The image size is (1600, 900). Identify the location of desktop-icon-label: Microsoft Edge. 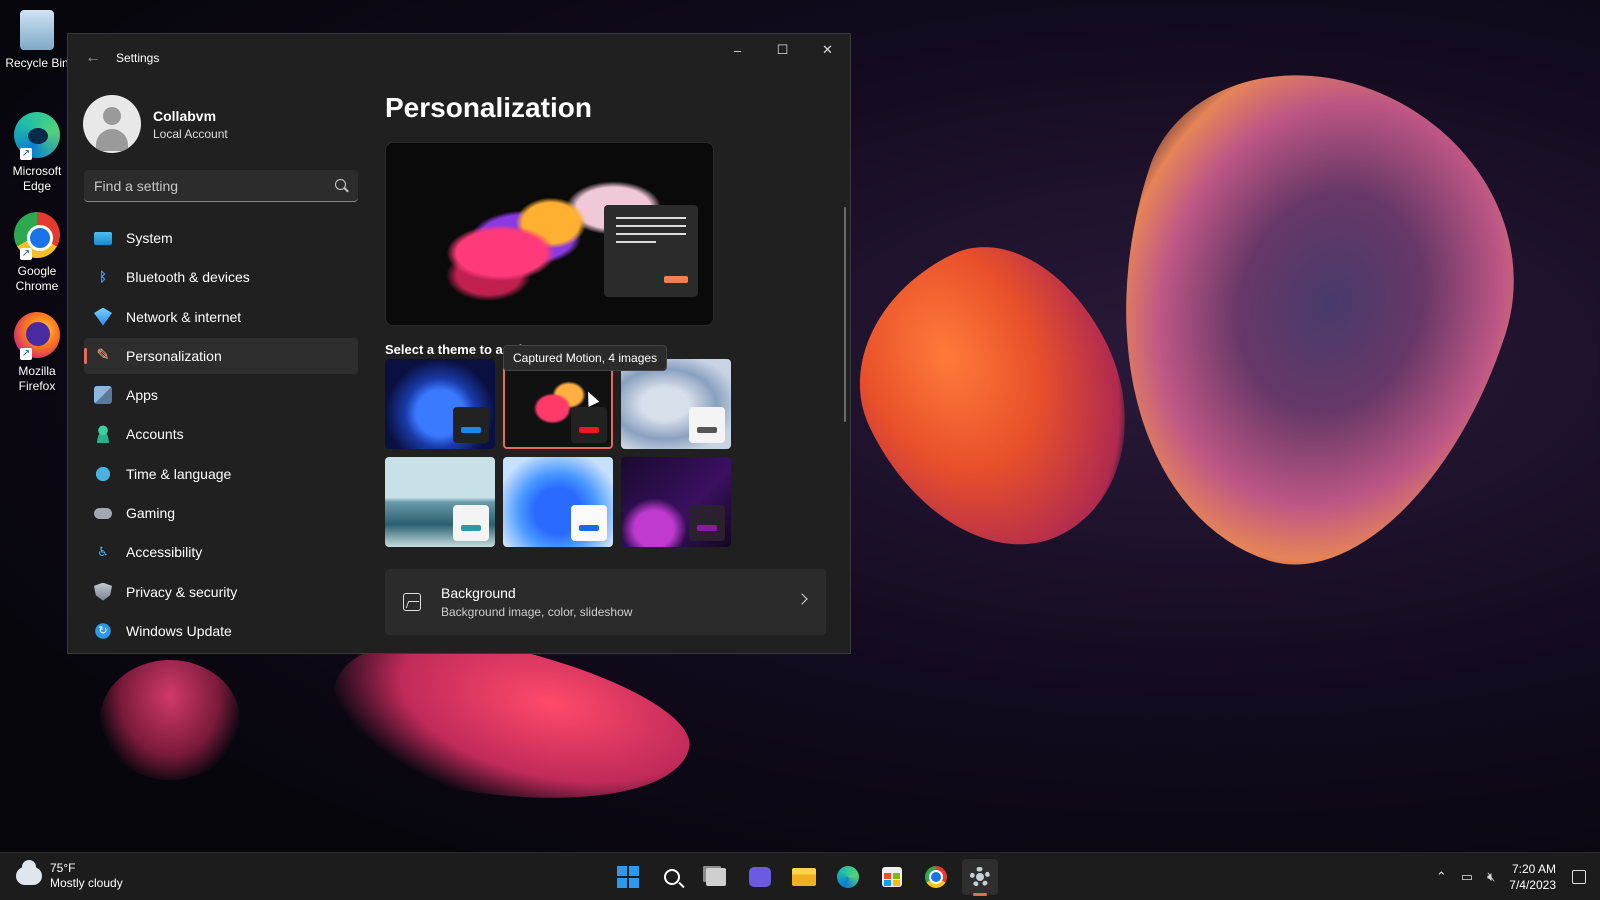
(37, 178).